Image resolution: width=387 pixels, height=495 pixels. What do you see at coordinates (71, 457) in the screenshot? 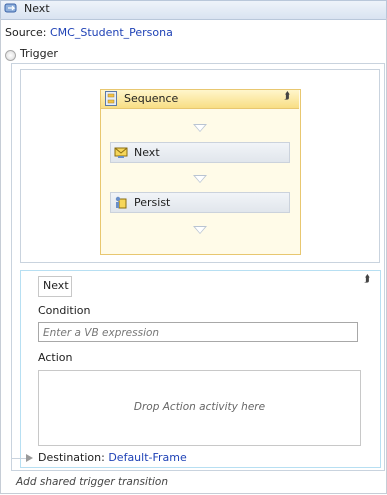
I see `destination-label: Destination:` at bounding box center [71, 457].